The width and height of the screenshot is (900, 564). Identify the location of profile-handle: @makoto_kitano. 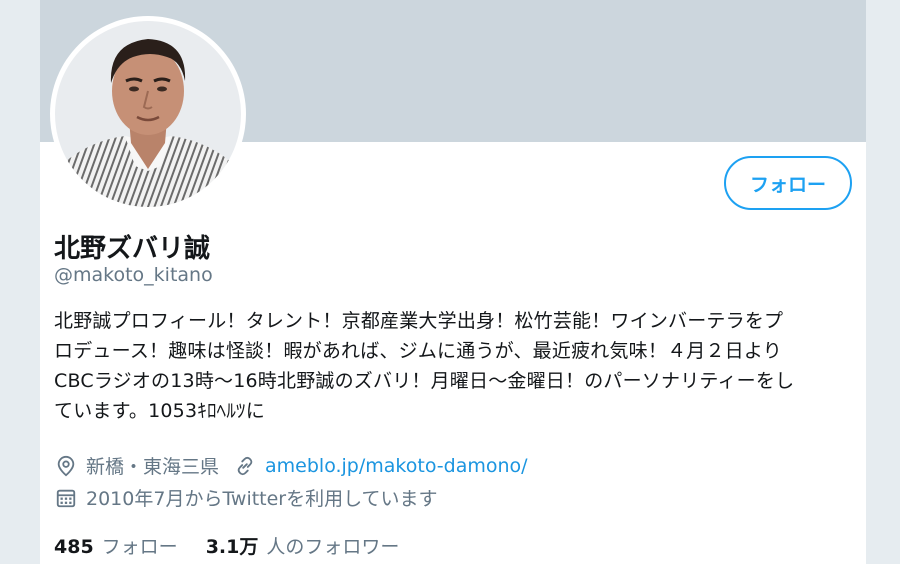
(133, 275).